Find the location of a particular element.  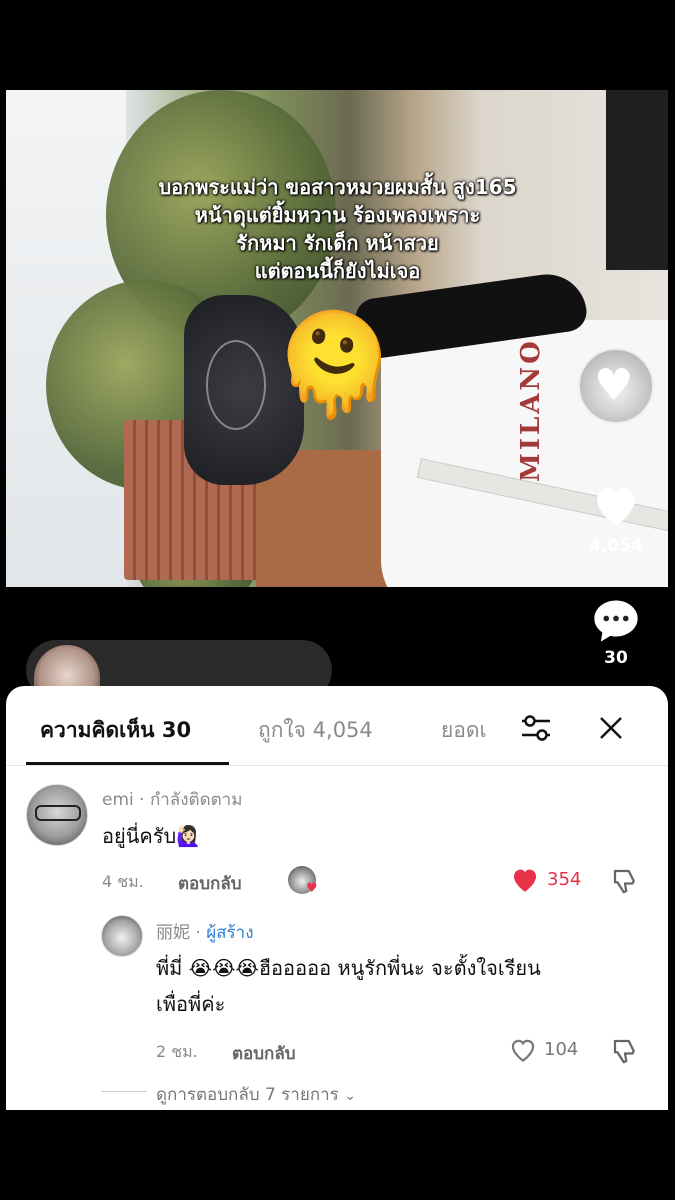

reply-text-line: เพื่อพี่ค่ะ is located at coordinates (191, 1004).